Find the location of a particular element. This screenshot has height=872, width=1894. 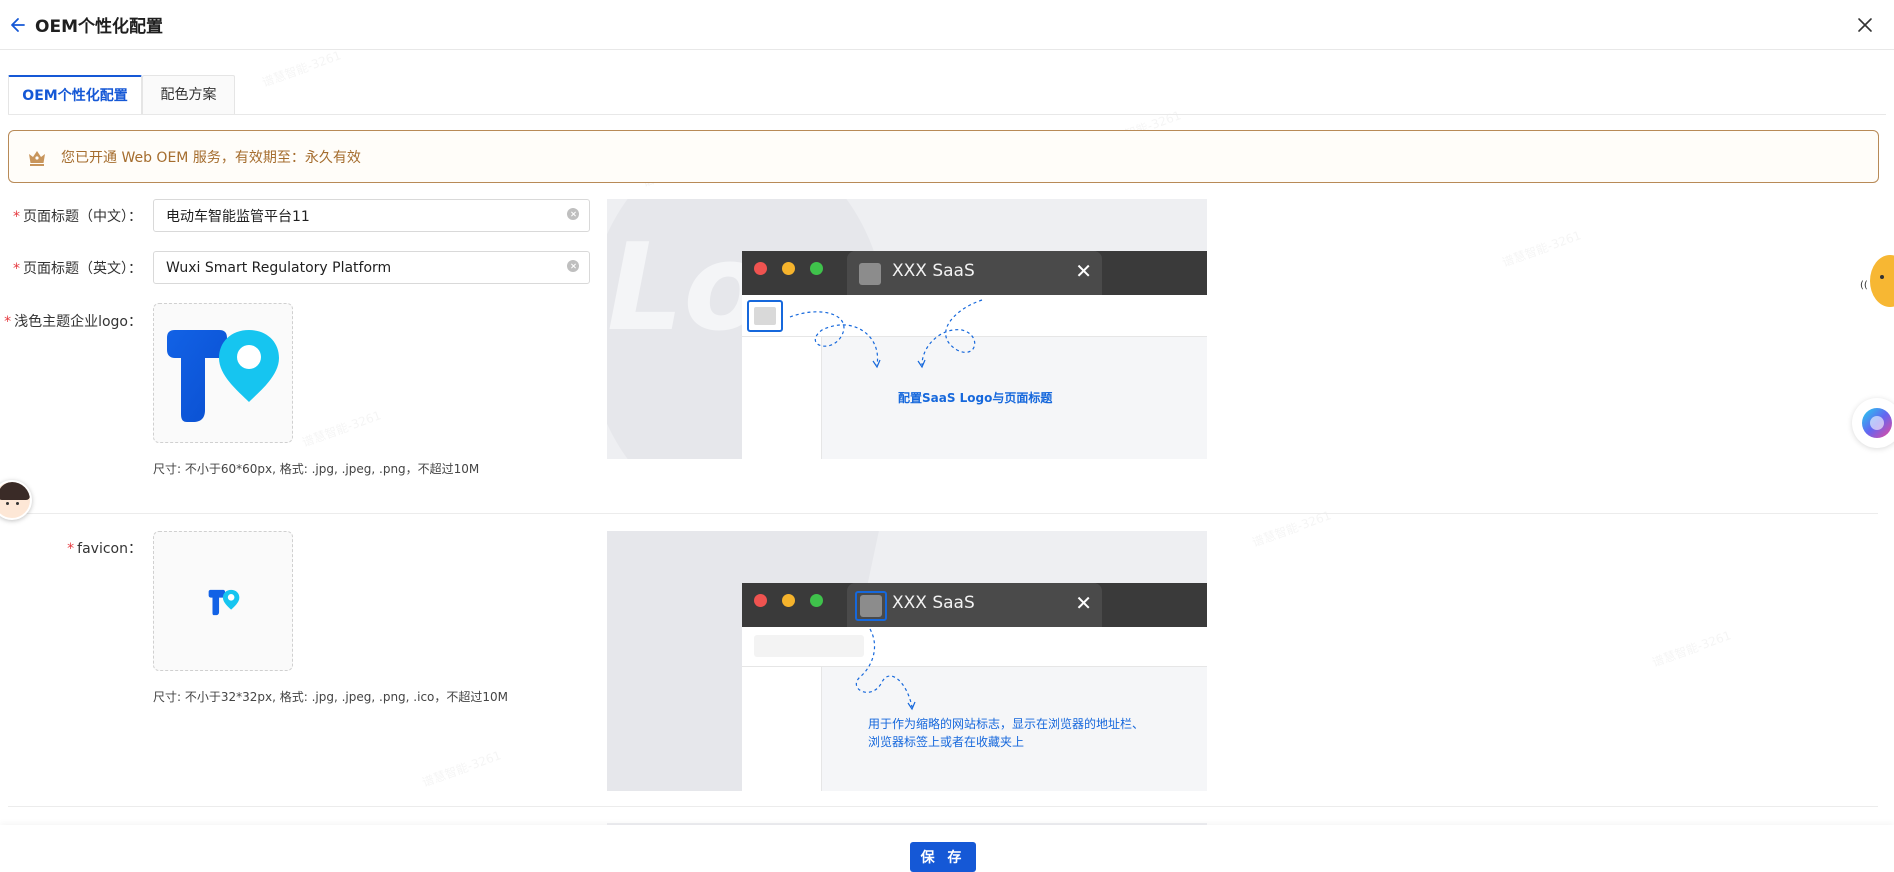

back-arrow-icon is located at coordinates (19, 25).